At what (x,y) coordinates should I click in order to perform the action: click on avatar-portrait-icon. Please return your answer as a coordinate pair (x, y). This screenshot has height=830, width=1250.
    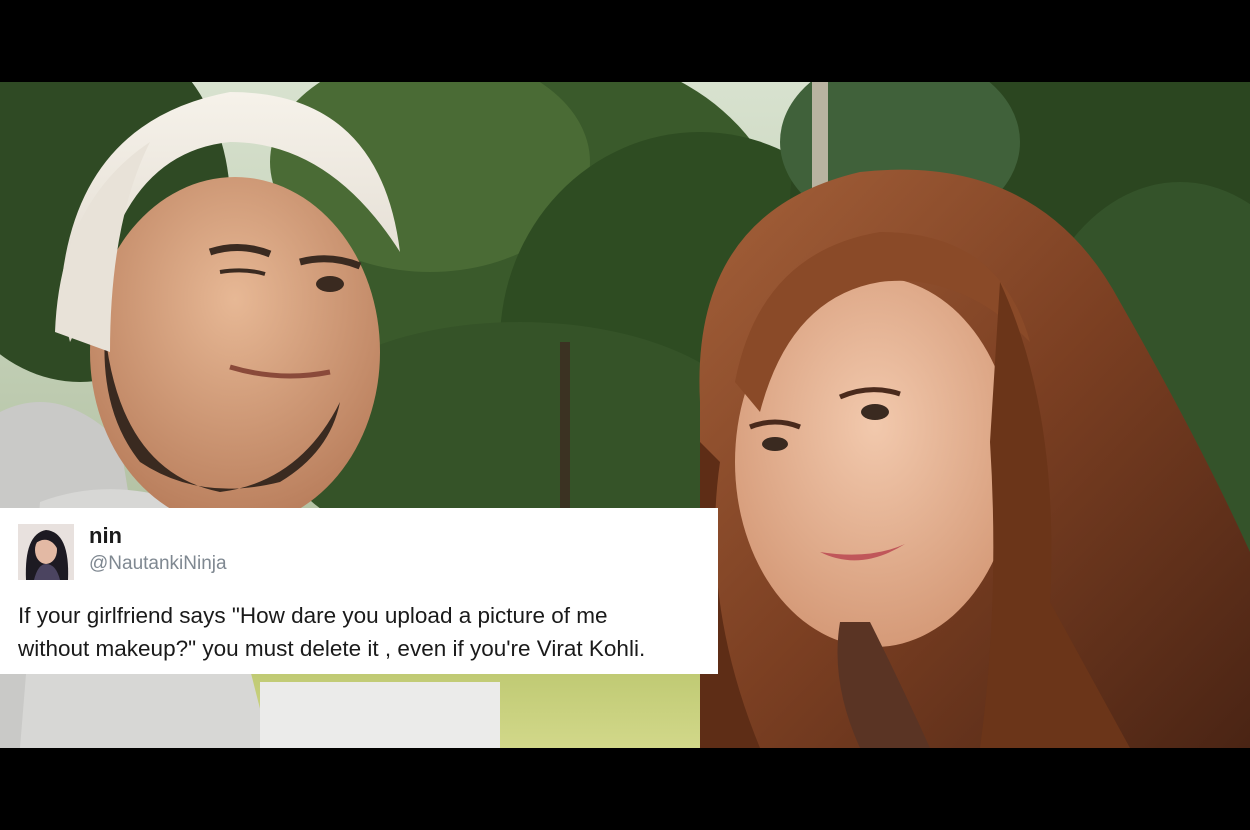
    Looking at the image, I should click on (46, 552).